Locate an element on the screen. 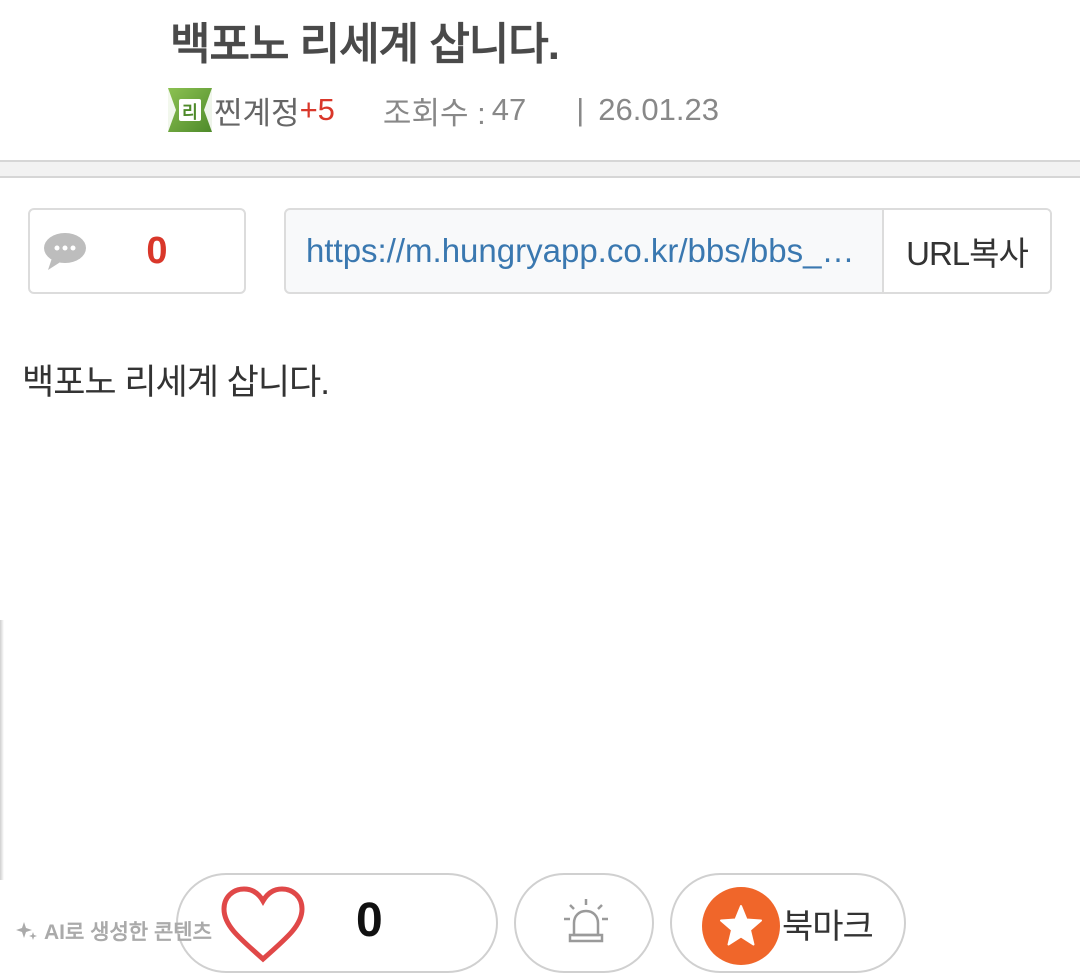  siren-icon is located at coordinates (586, 921).